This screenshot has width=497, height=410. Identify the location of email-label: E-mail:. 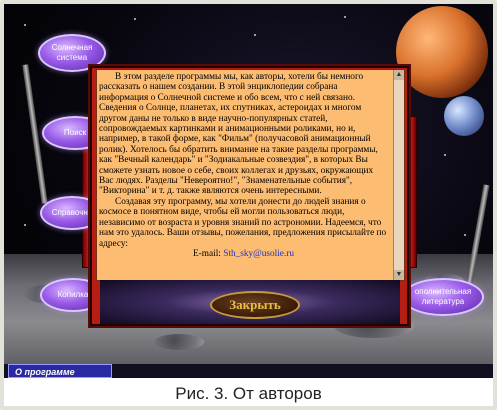
(206, 253).